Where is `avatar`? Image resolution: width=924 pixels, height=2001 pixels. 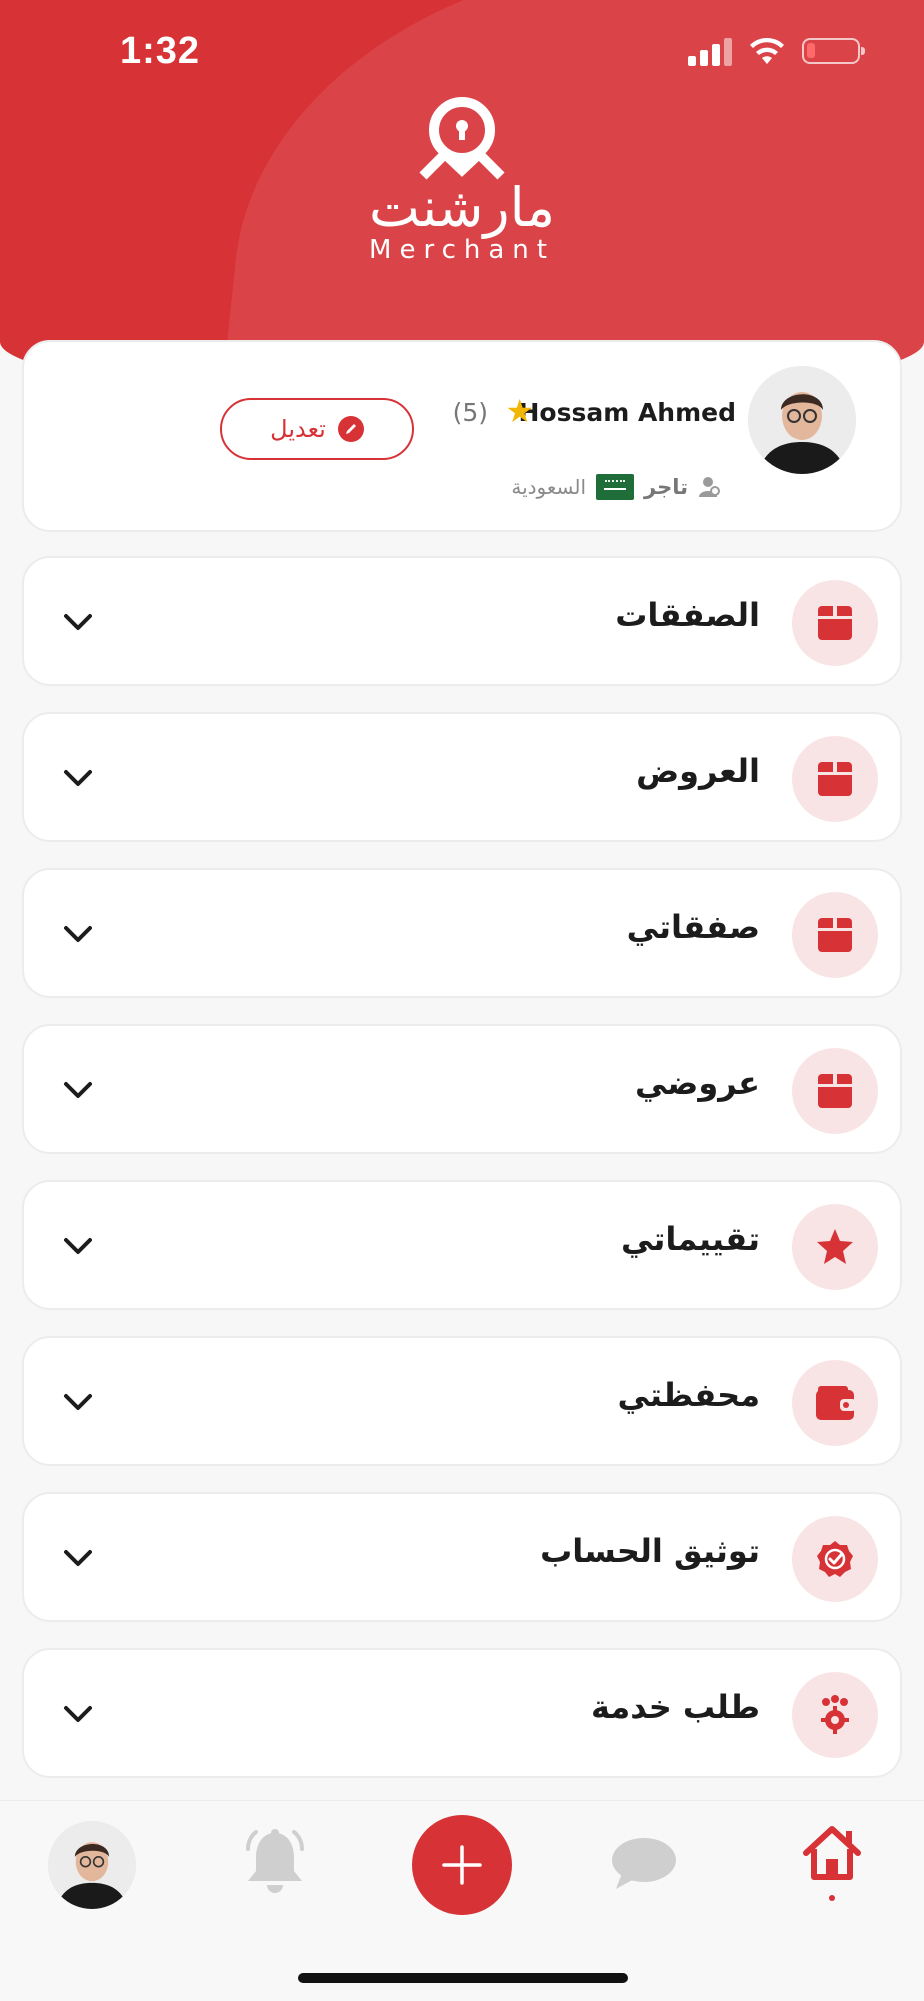 avatar is located at coordinates (802, 420).